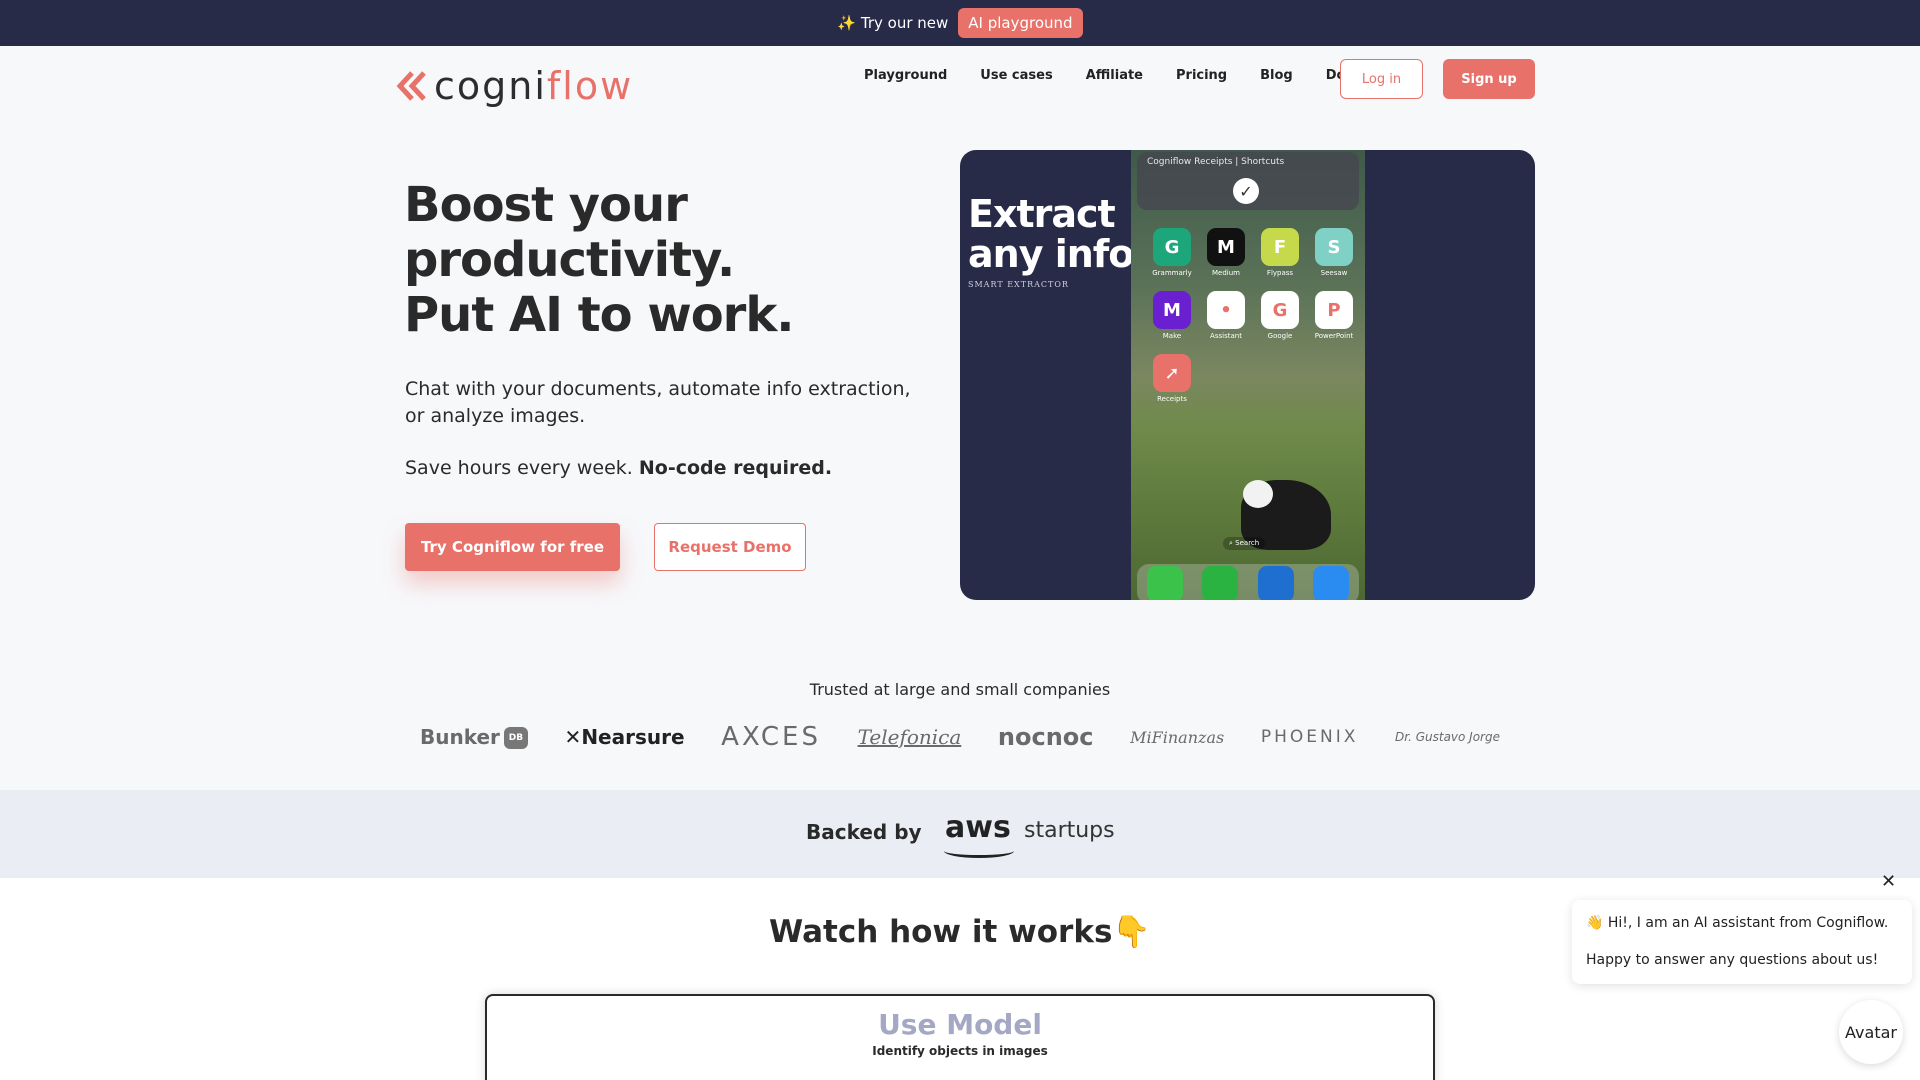  What do you see at coordinates (864, 832) in the screenshot?
I see `backed-label: Backed by` at bounding box center [864, 832].